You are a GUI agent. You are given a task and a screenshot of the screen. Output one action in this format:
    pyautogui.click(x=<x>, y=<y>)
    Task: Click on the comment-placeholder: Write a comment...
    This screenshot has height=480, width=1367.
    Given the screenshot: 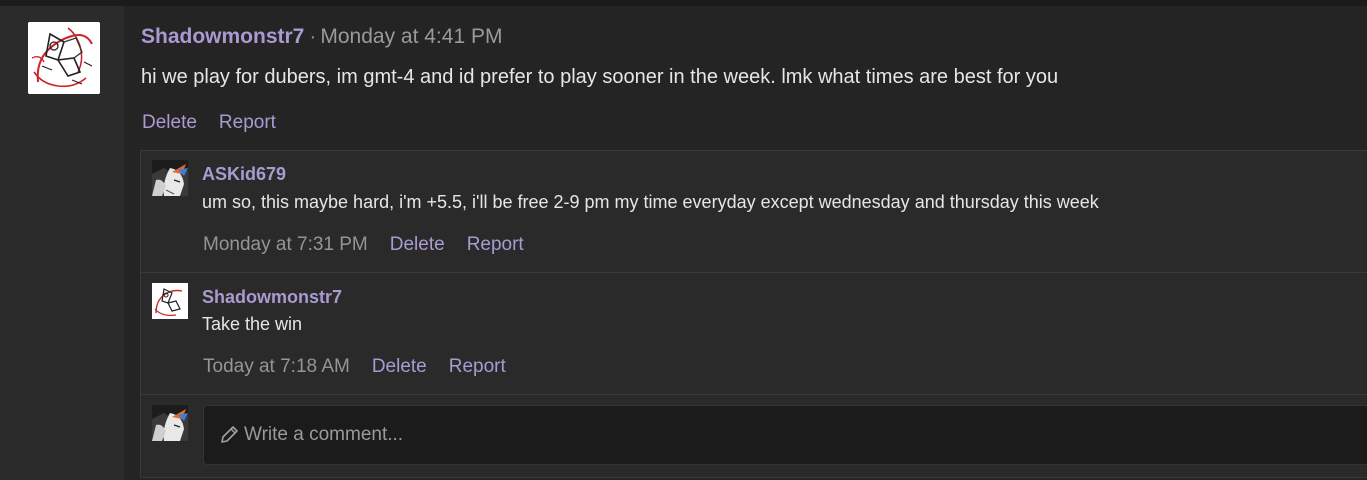 What is the action you would take?
    pyautogui.click(x=324, y=434)
    